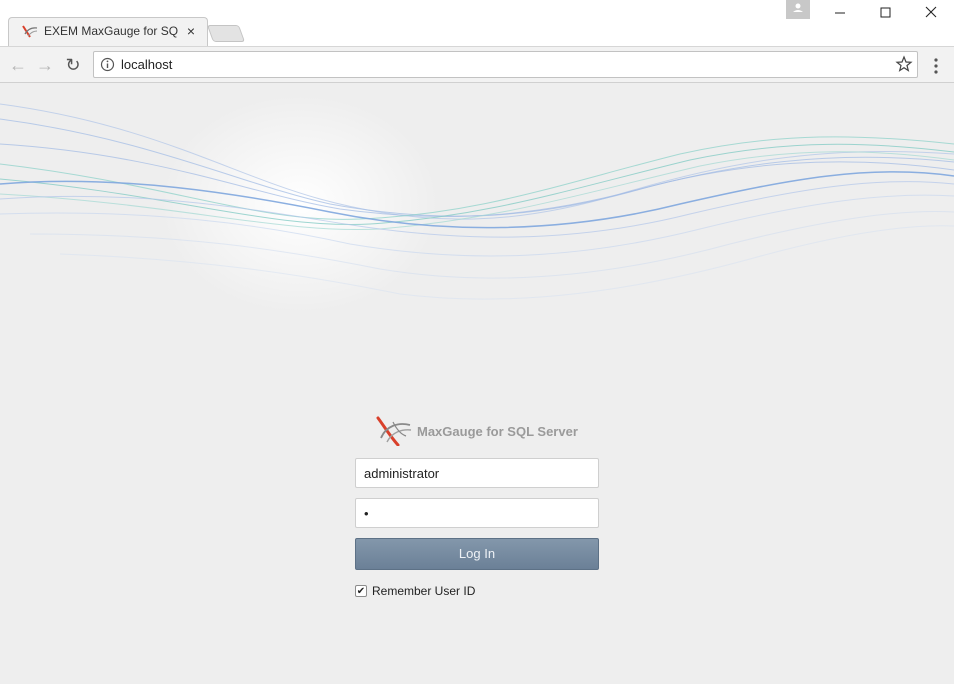 Image resolution: width=954 pixels, height=684 pixels. I want to click on address-bar: localhost, so click(505, 64).